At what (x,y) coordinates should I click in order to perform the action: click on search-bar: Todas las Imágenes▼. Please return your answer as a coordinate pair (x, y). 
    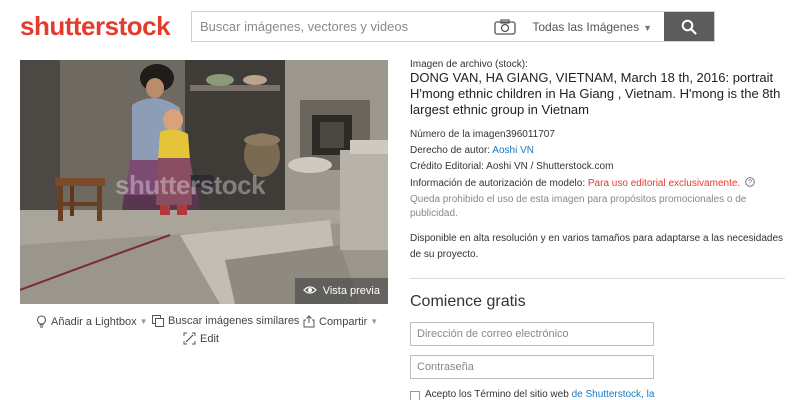
    Looking at the image, I should click on (453, 26).